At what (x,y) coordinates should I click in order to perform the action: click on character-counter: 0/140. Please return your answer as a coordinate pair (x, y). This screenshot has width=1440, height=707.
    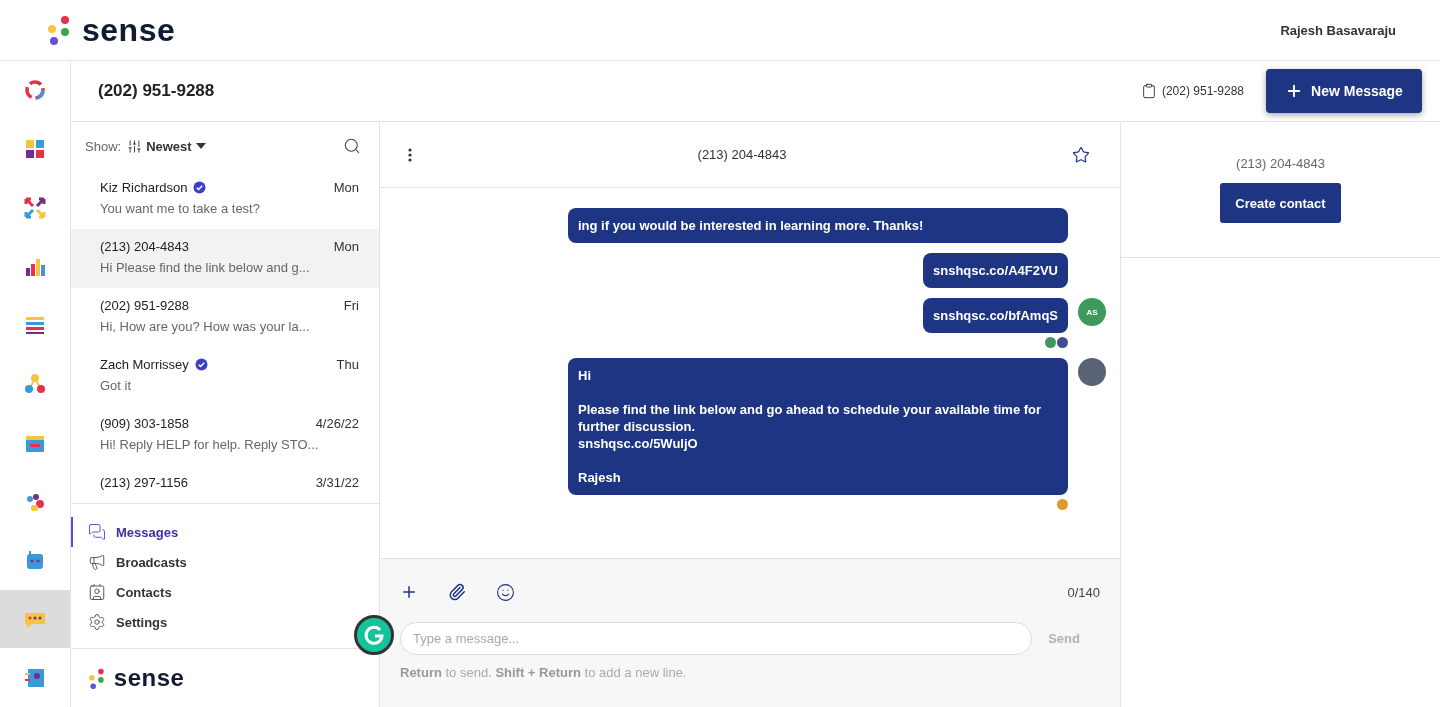
    Looking at the image, I should click on (1083, 592).